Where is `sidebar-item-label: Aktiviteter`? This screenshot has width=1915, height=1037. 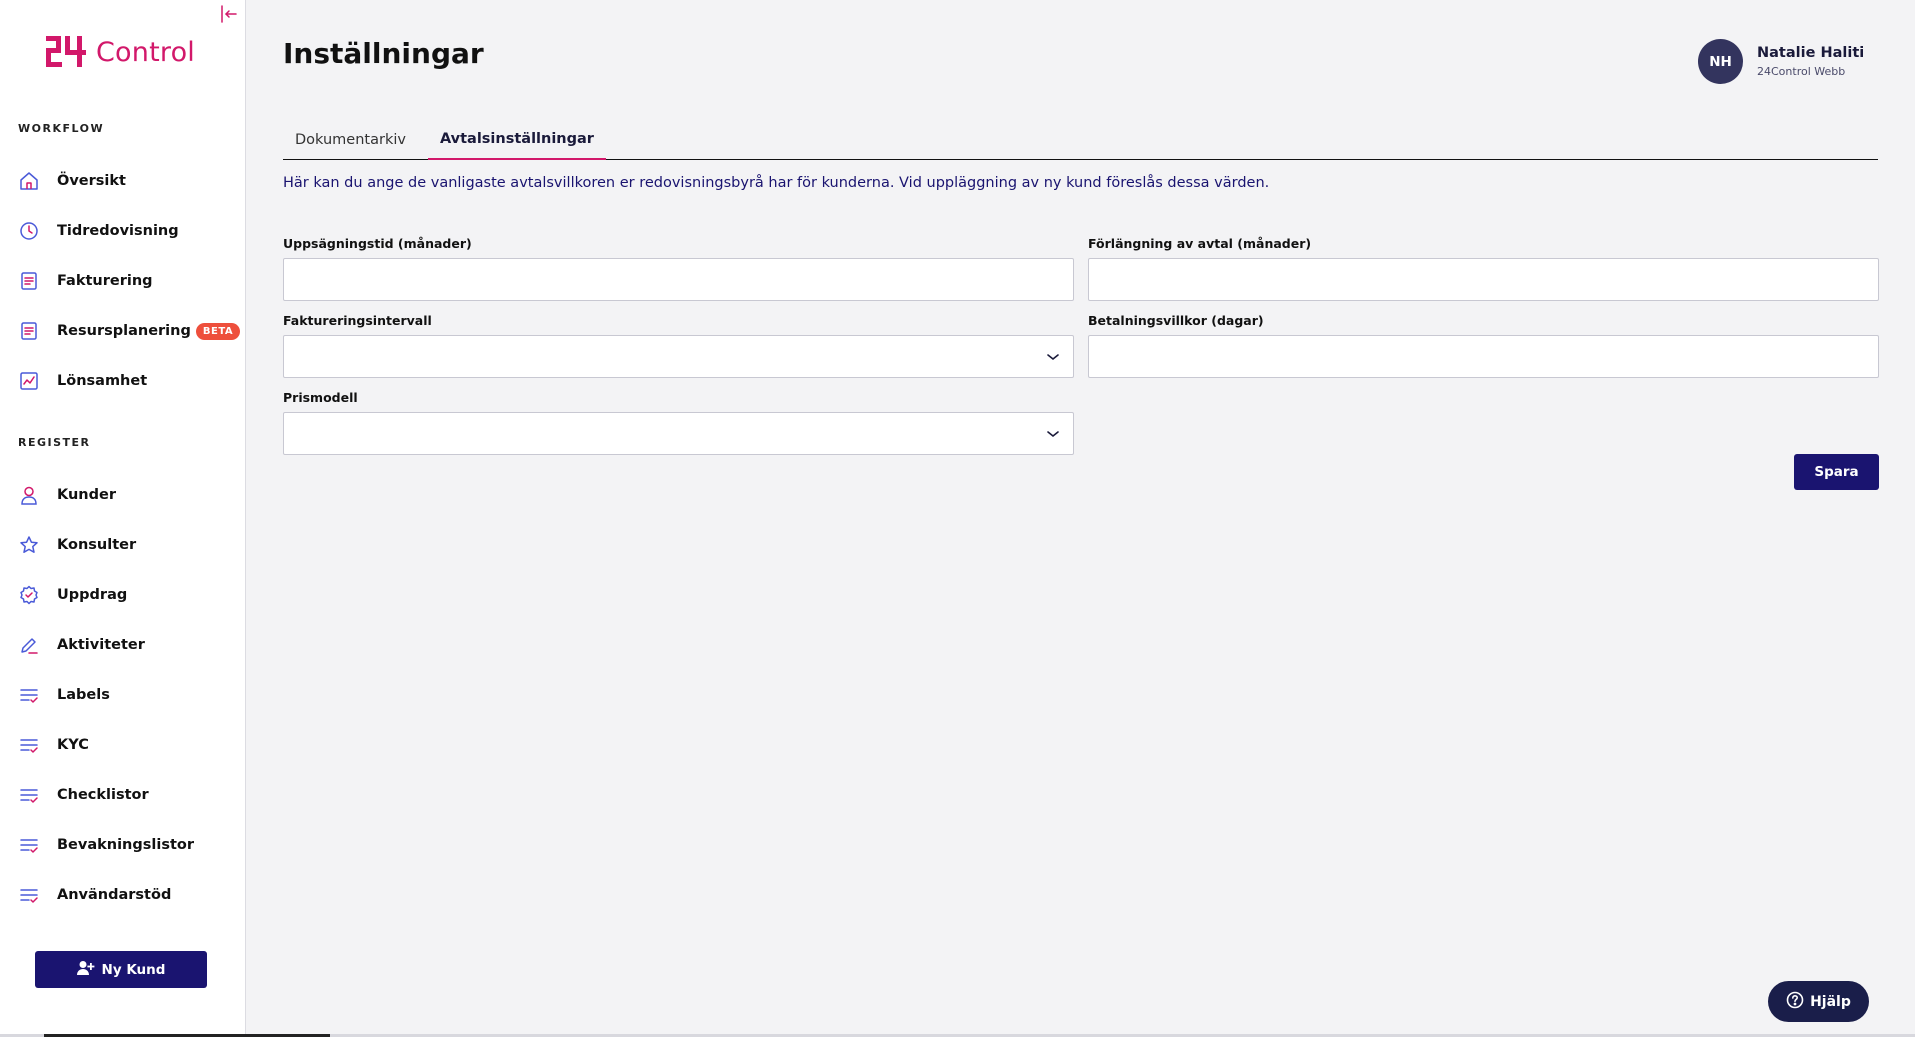
sidebar-item-label: Aktiviteter is located at coordinates (101, 645).